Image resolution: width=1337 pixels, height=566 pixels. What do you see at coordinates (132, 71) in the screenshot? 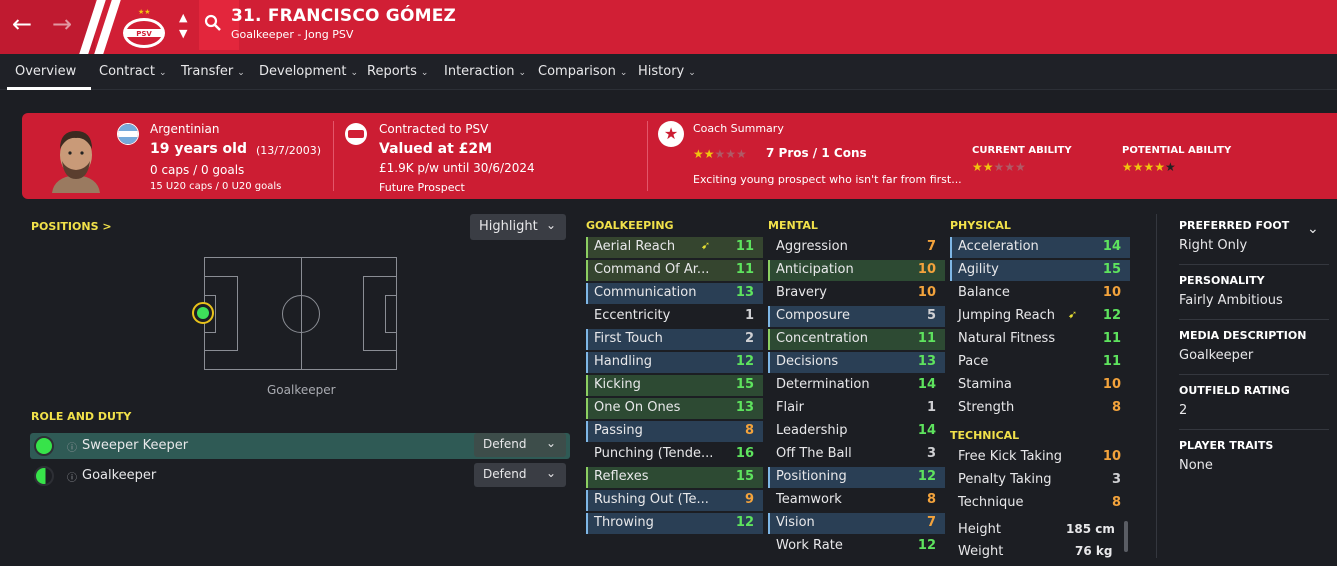
I see `tab-contract: Contract ⌄` at bounding box center [132, 71].